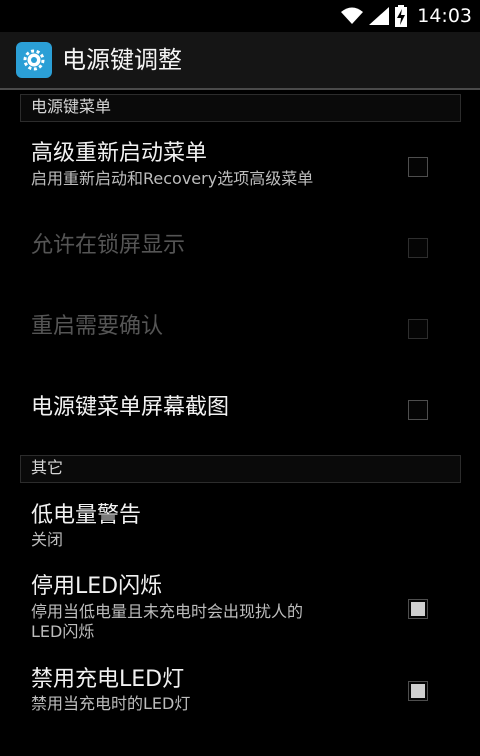  What do you see at coordinates (240, 16) in the screenshot?
I see `status-bar: 14:03` at bounding box center [240, 16].